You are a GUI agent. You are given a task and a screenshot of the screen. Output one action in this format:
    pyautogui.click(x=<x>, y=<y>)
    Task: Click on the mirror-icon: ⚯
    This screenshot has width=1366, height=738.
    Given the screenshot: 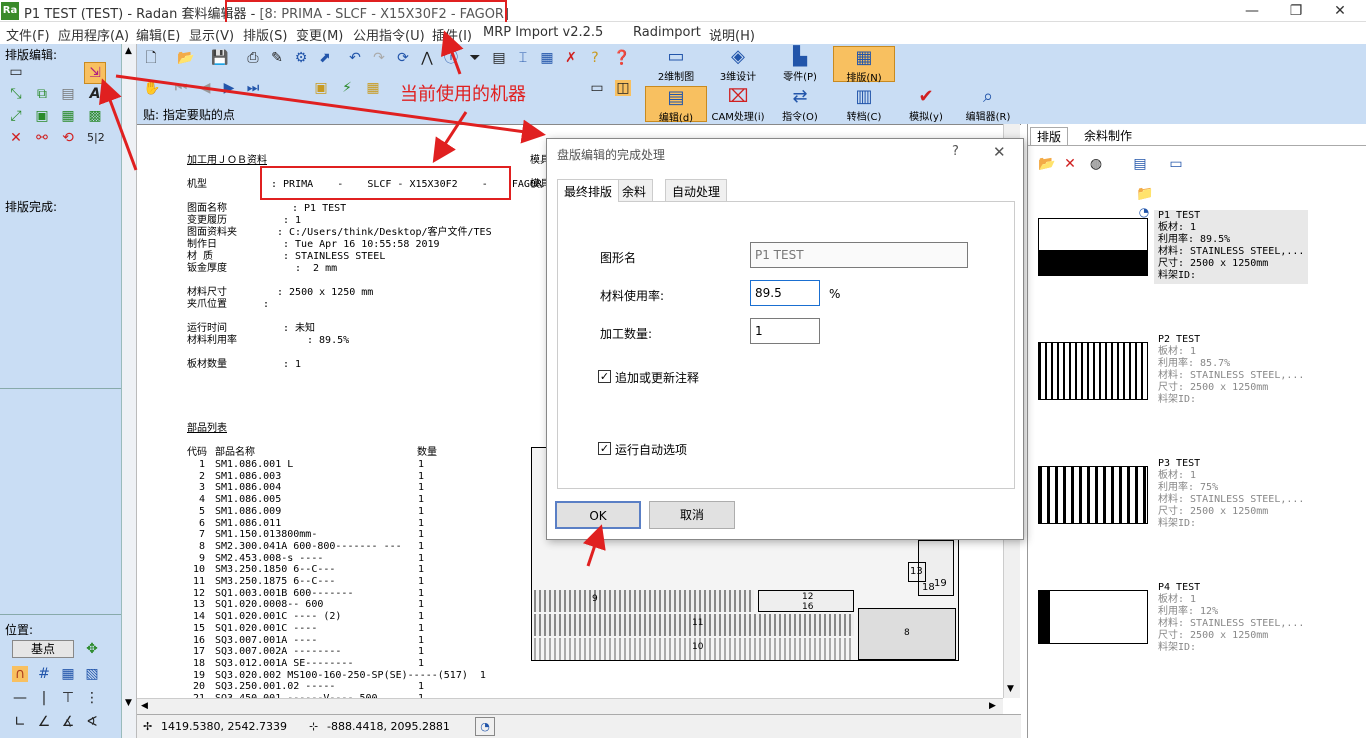 What is the action you would take?
    pyautogui.click(x=42, y=138)
    